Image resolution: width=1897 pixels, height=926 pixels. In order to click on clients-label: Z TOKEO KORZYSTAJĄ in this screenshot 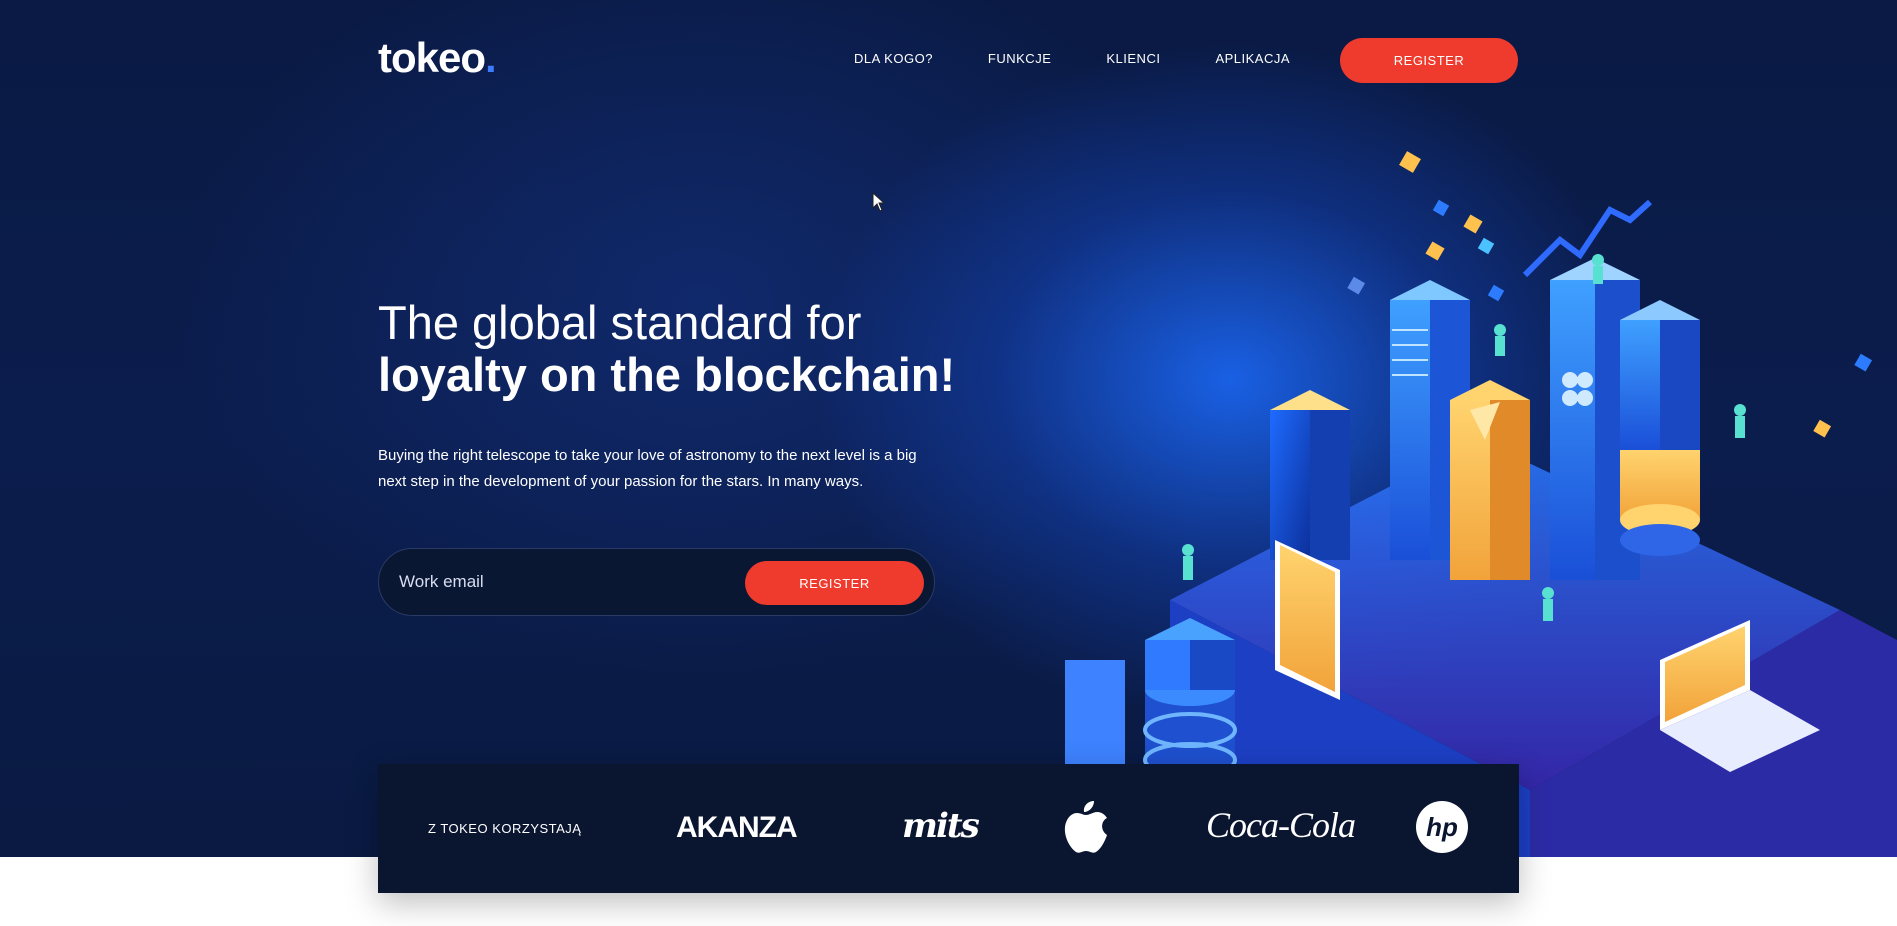, I will do `click(505, 828)`.